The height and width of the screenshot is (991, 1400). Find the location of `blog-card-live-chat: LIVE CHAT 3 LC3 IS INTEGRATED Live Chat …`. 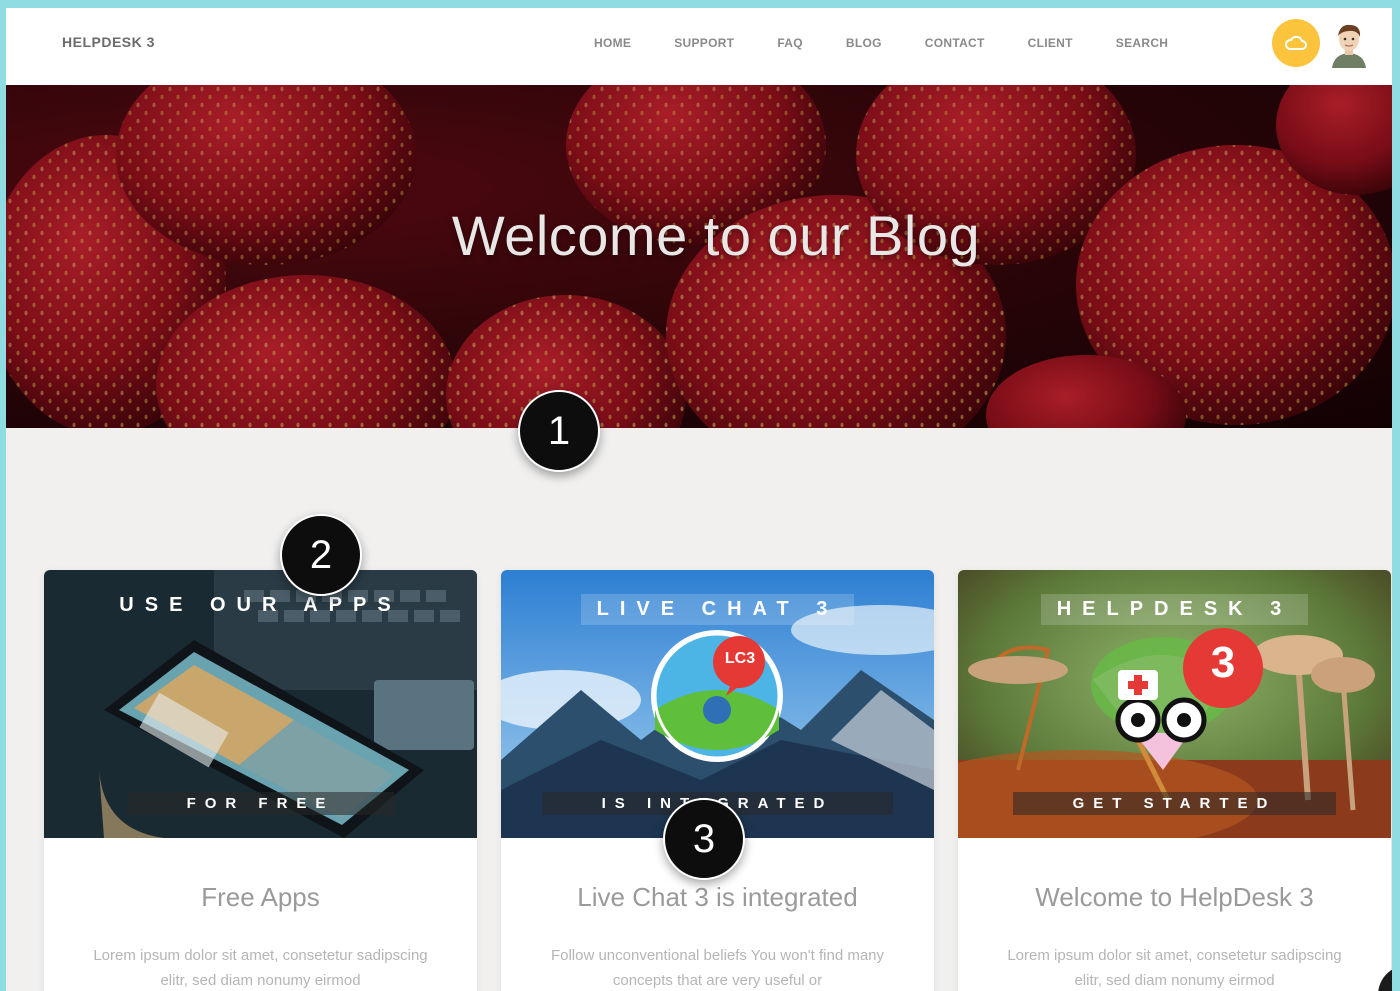

blog-card-live-chat: LIVE CHAT 3 LC3 IS INTEGRATED Live Chat … is located at coordinates (717, 780).